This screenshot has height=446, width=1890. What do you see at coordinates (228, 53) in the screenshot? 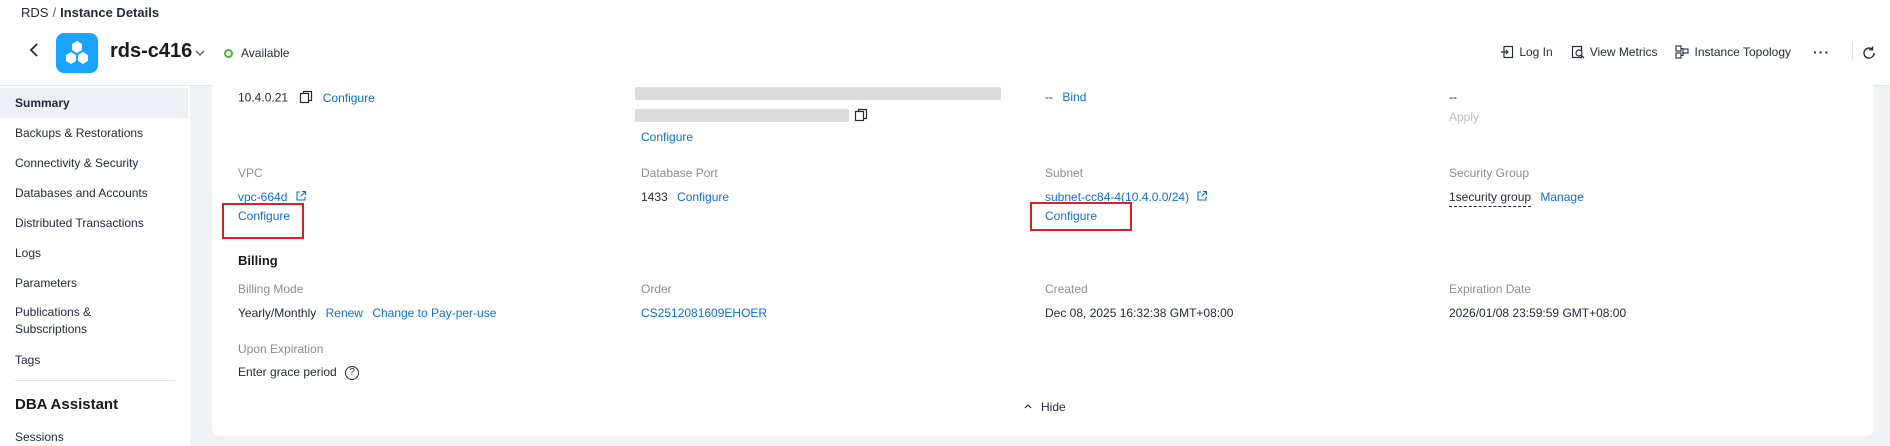
I see `status-available-icon` at bounding box center [228, 53].